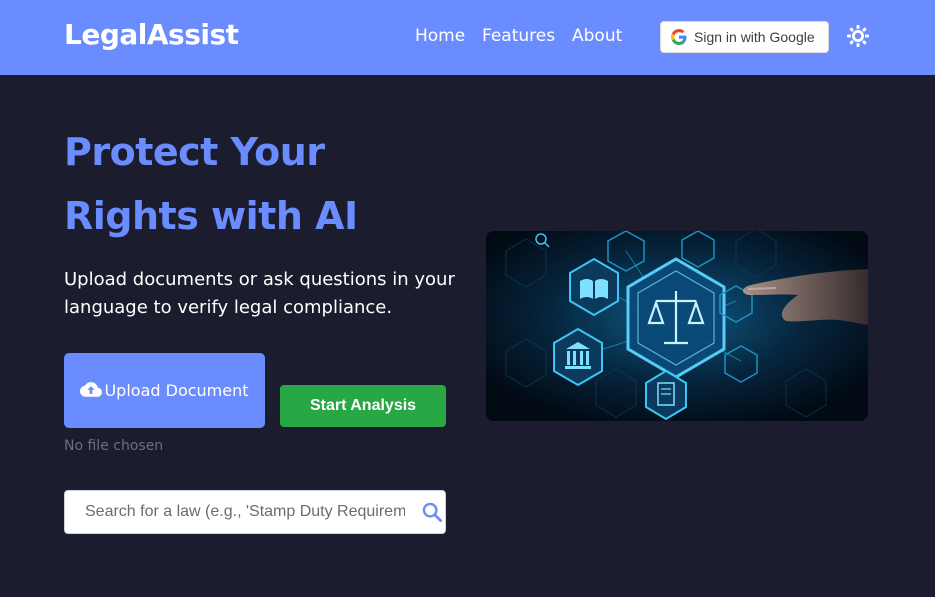  I want to click on nav-link-about: About, so click(597, 36).